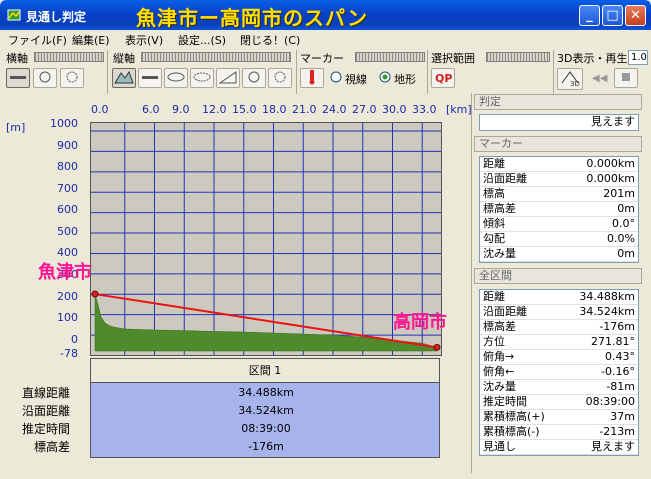  What do you see at coordinates (505, 311) in the screenshot?
I see `all-key: 沿面距離` at bounding box center [505, 311].